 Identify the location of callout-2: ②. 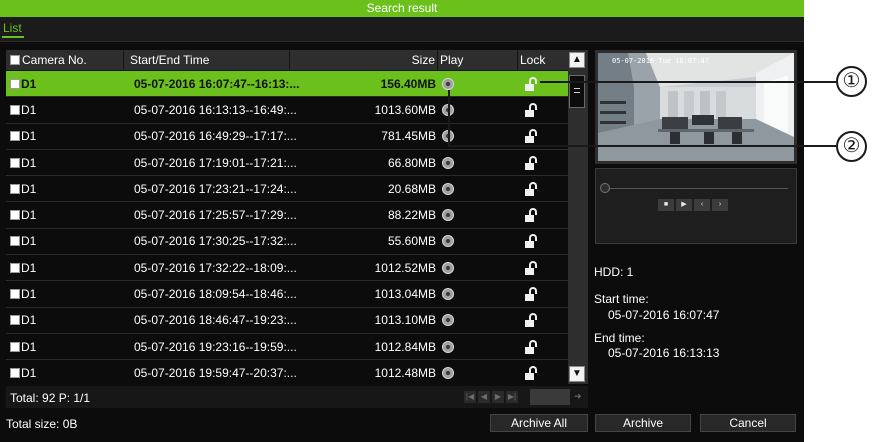
(851, 146).